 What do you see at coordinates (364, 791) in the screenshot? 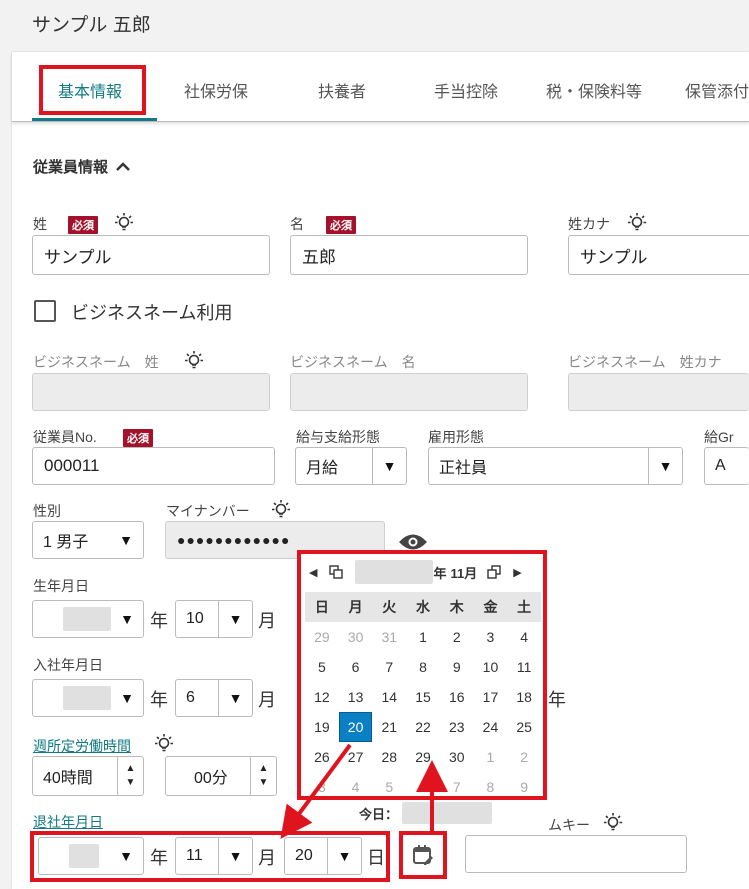
I see `annotation-arrows` at bounding box center [364, 791].